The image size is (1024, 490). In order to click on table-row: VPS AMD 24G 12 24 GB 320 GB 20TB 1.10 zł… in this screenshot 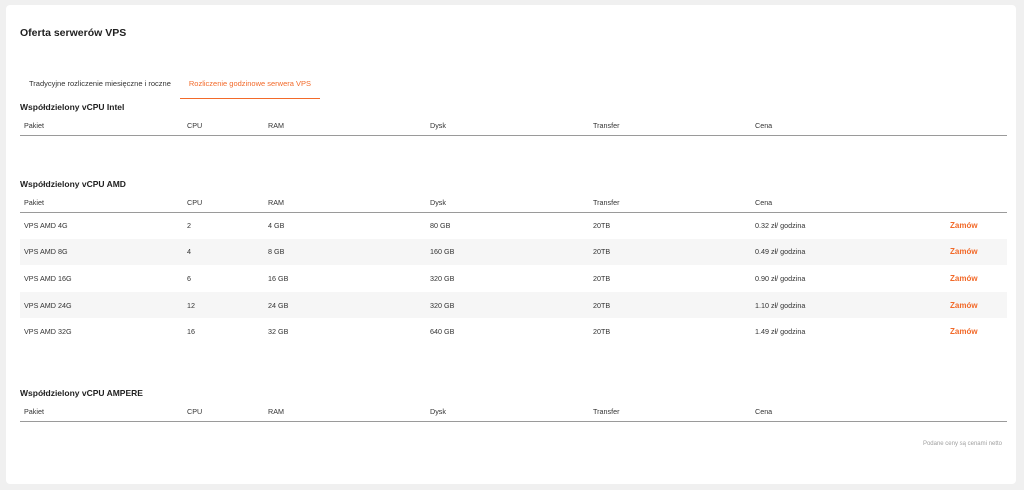, I will do `click(513, 305)`.